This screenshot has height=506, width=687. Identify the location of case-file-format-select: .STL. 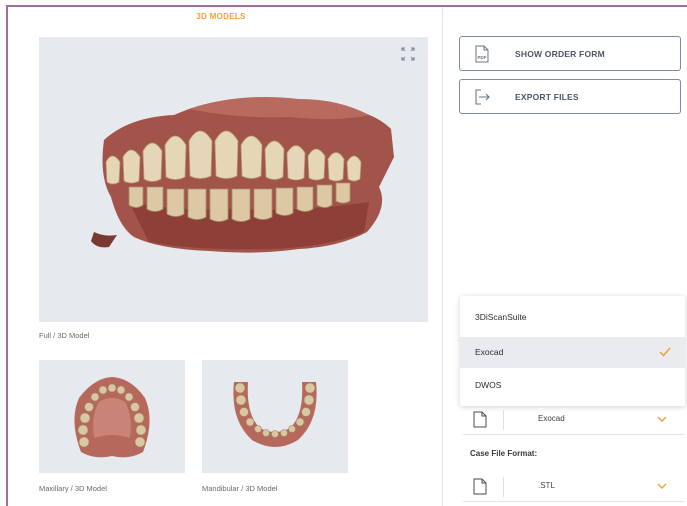
(574, 487).